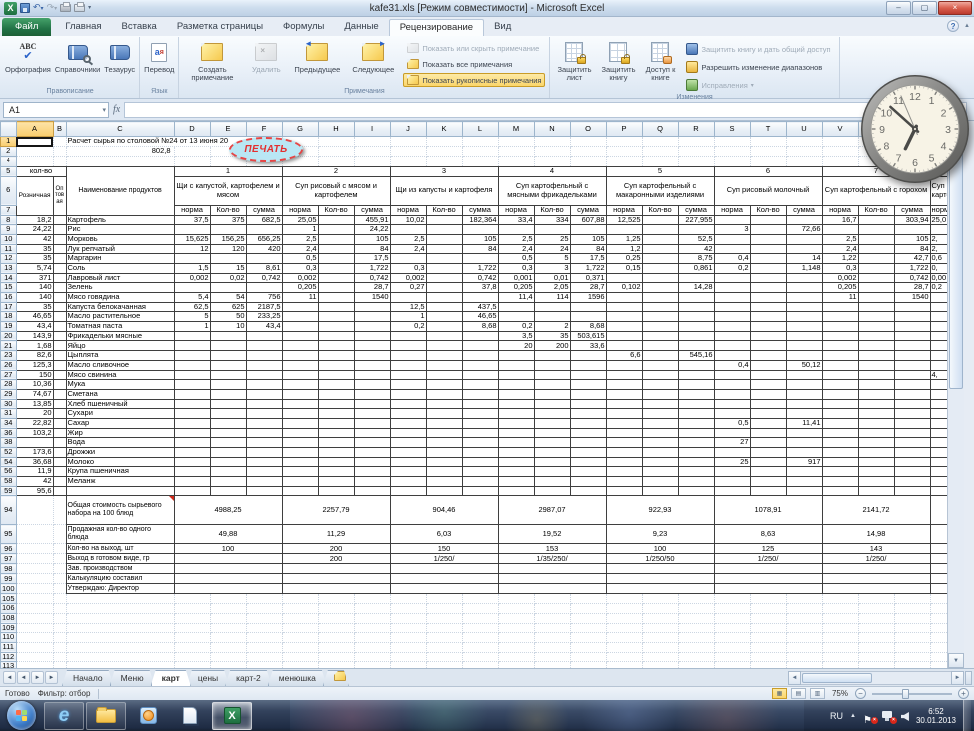 Image resolution: width=974 pixels, height=731 pixels. Describe the element at coordinates (8, 141) in the screenshot. I see `row-header-1: 1` at that location.